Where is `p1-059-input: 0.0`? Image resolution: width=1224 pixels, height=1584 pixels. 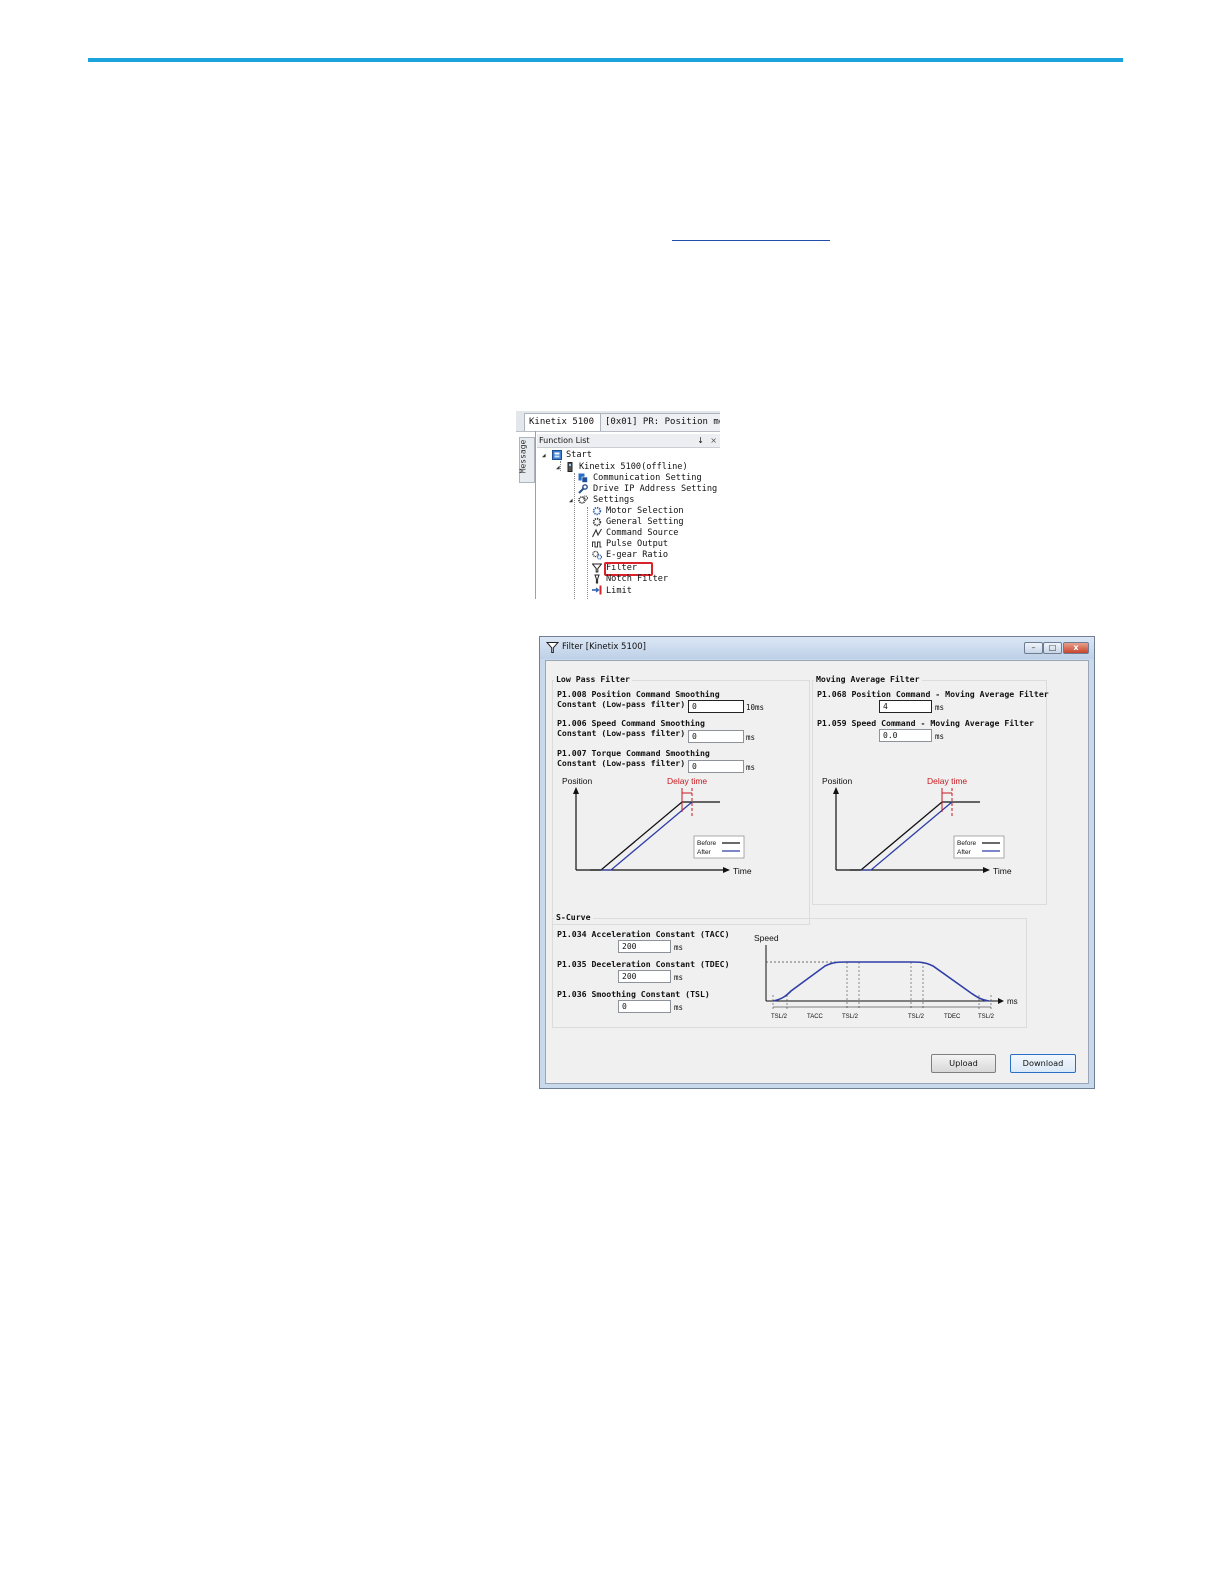
p1-059-input: 0.0 is located at coordinates (905, 735).